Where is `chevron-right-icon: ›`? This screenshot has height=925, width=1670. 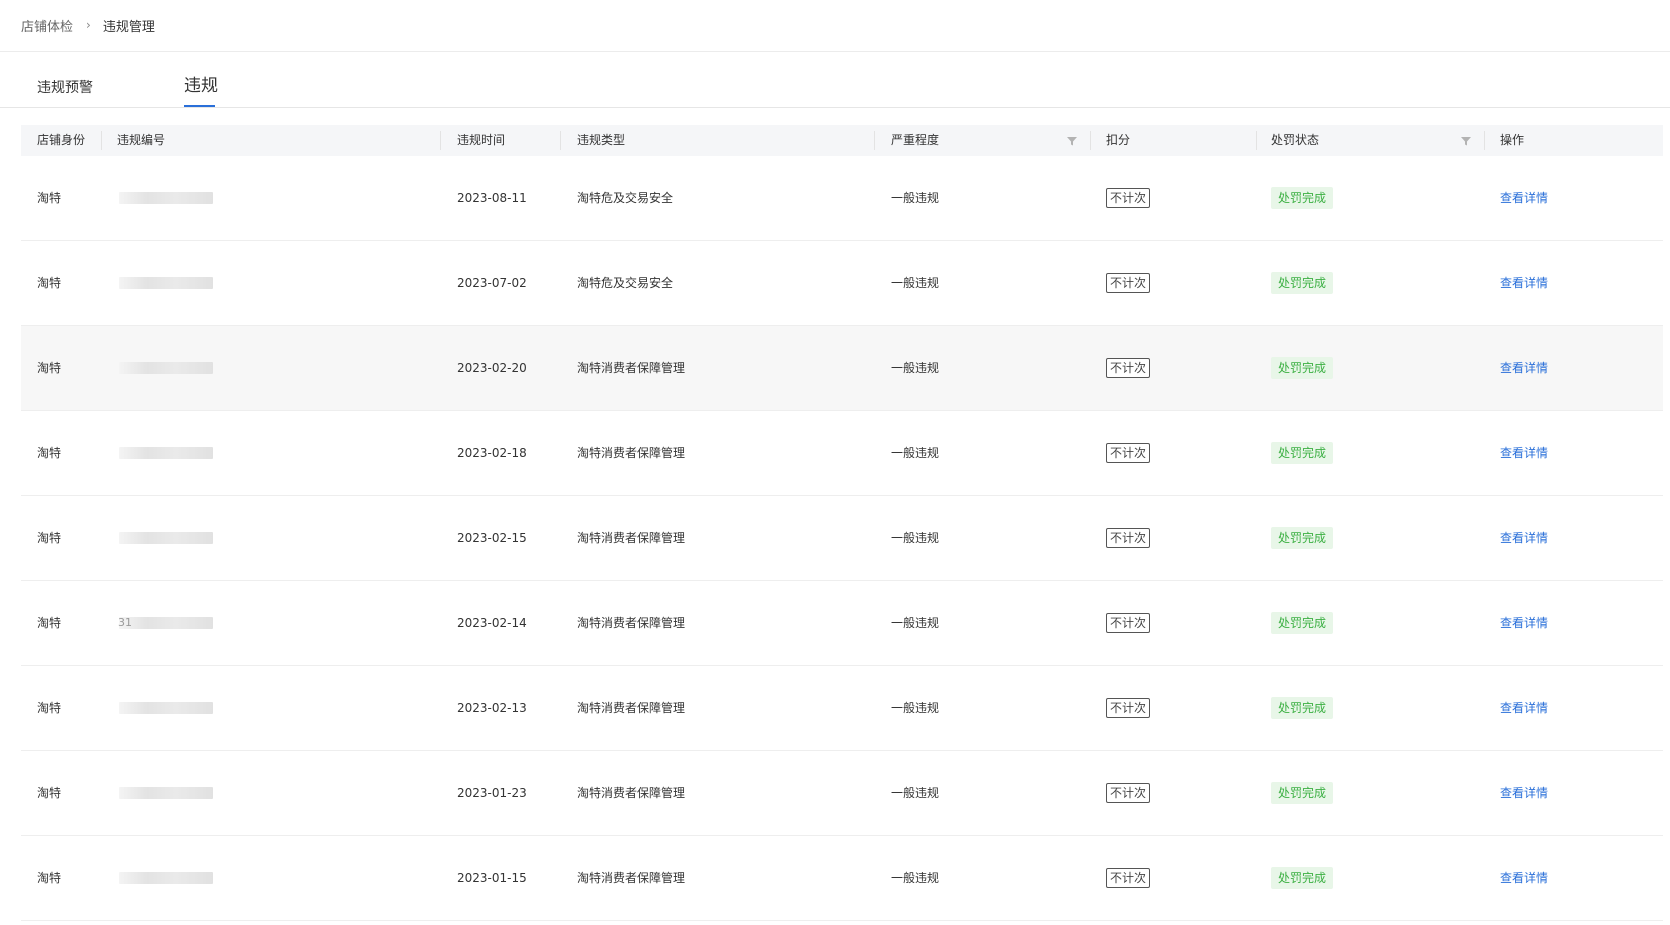 chevron-right-icon: › is located at coordinates (88, 25).